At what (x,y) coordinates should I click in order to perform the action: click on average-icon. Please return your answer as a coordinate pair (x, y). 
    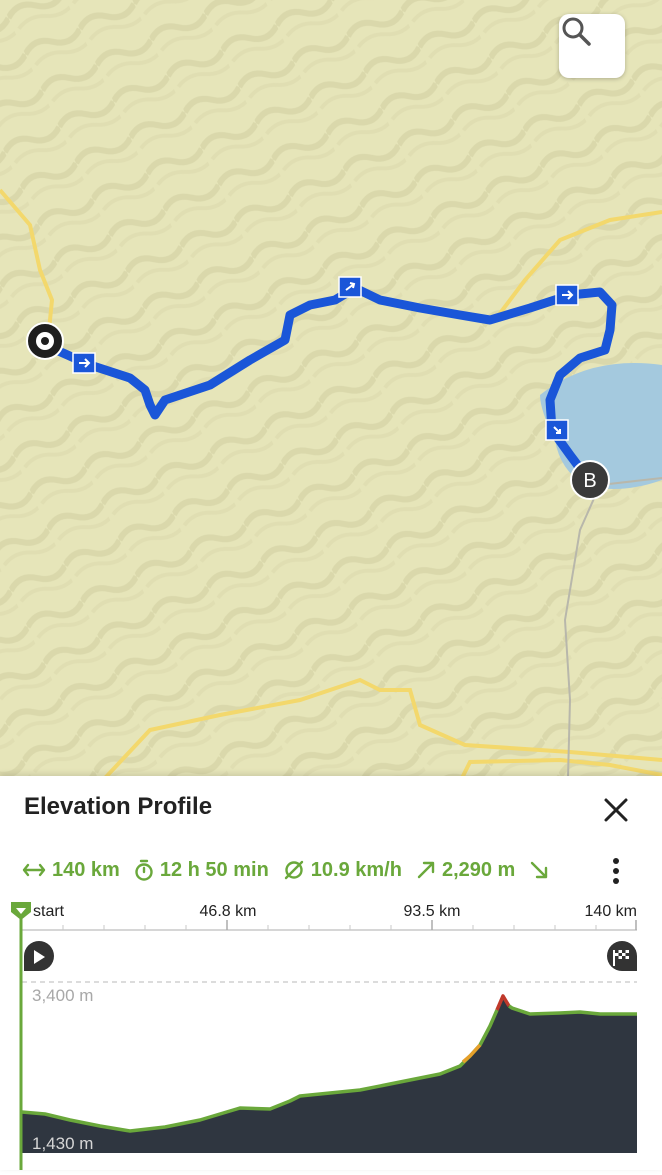
    Looking at the image, I should click on (293, 870).